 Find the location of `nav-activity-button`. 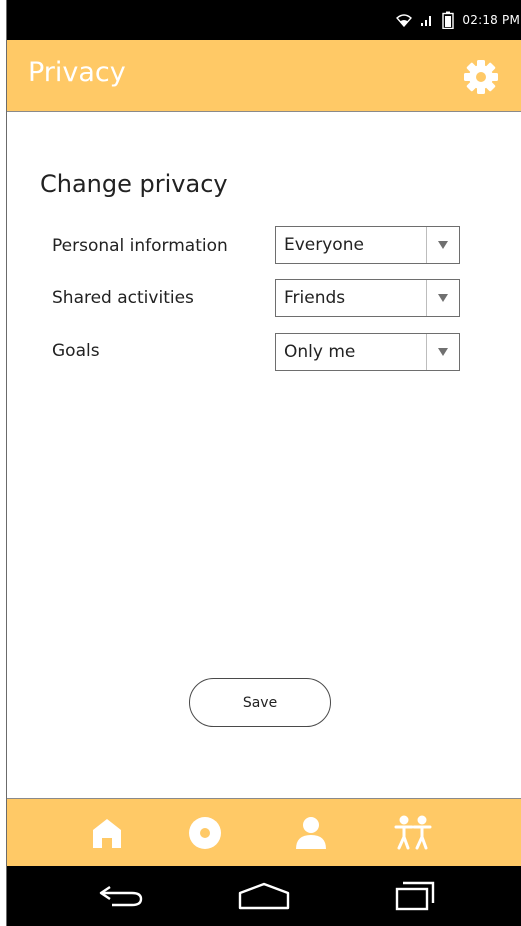

nav-activity-button is located at coordinates (205, 833).